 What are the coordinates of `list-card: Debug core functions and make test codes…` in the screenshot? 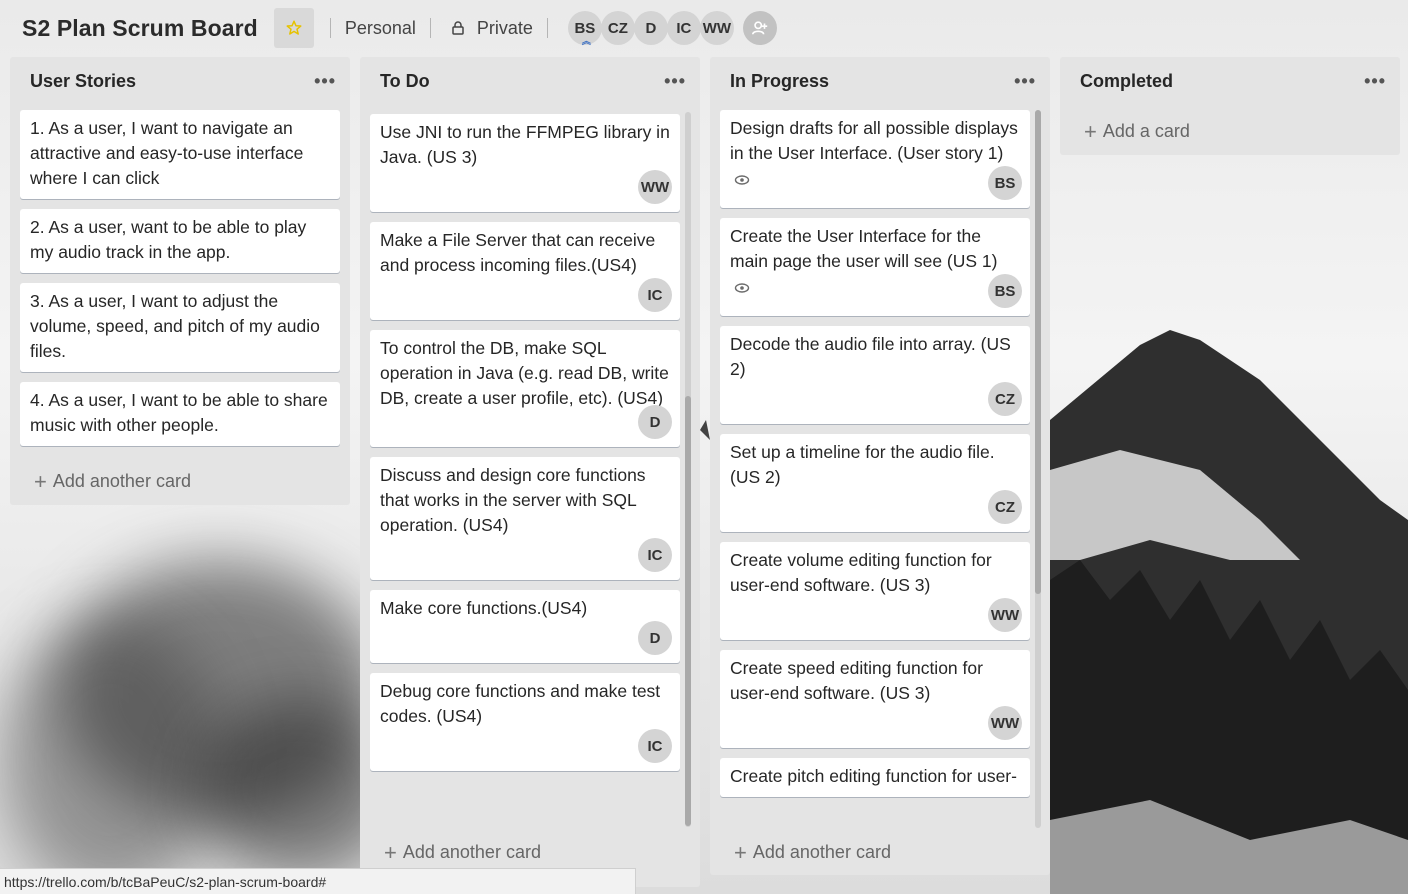 It's located at (525, 722).